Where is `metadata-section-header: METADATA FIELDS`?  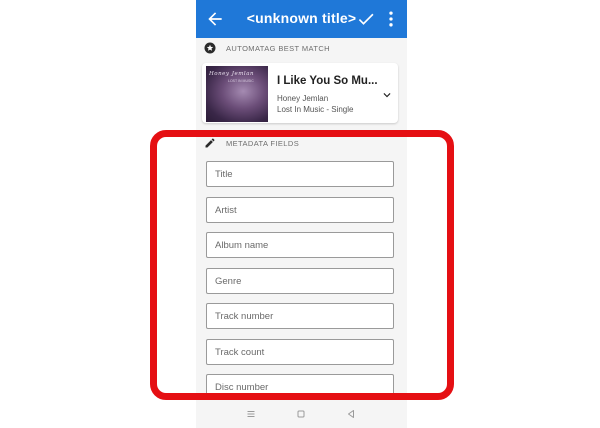 metadata-section-header: METADATA FIELDS is located at coordinates (251, 143).